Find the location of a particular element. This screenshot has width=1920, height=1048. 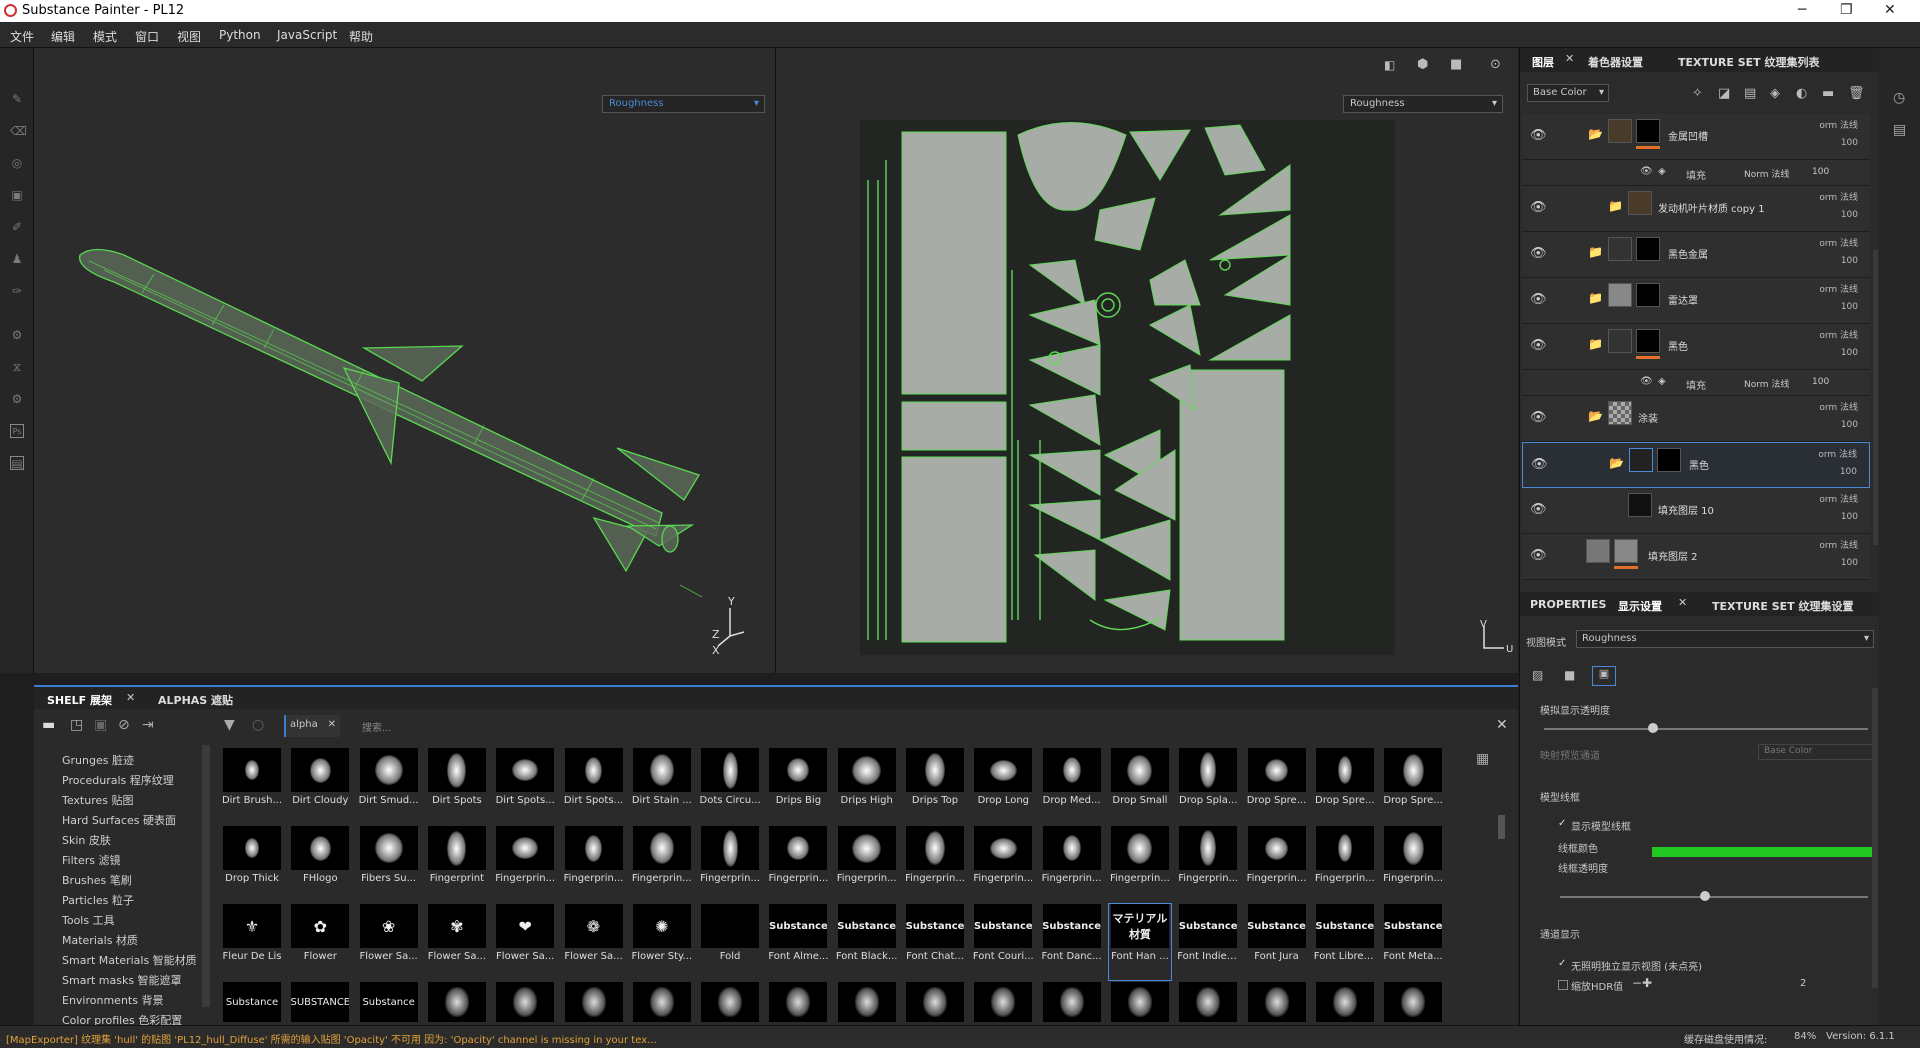

import-icon: ⇥ is located at coordinates (148, 725).